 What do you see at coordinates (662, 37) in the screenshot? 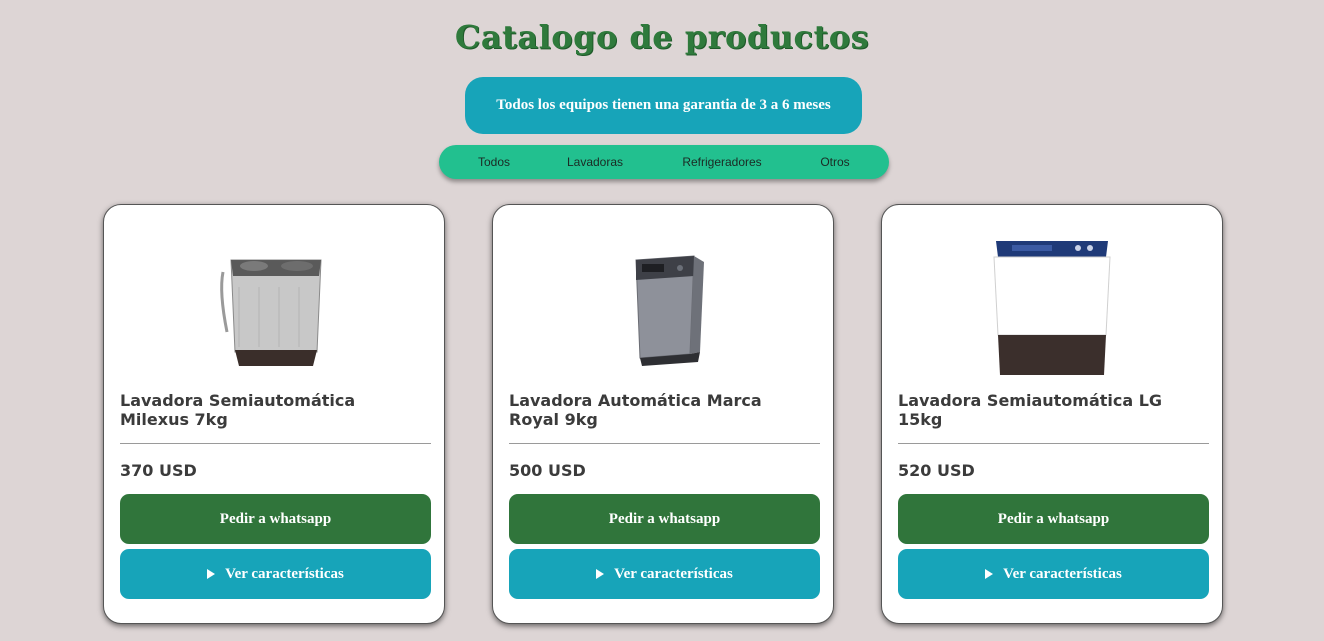
I see `page-title: Catalogo de productos` at bounding box center [662, 37].